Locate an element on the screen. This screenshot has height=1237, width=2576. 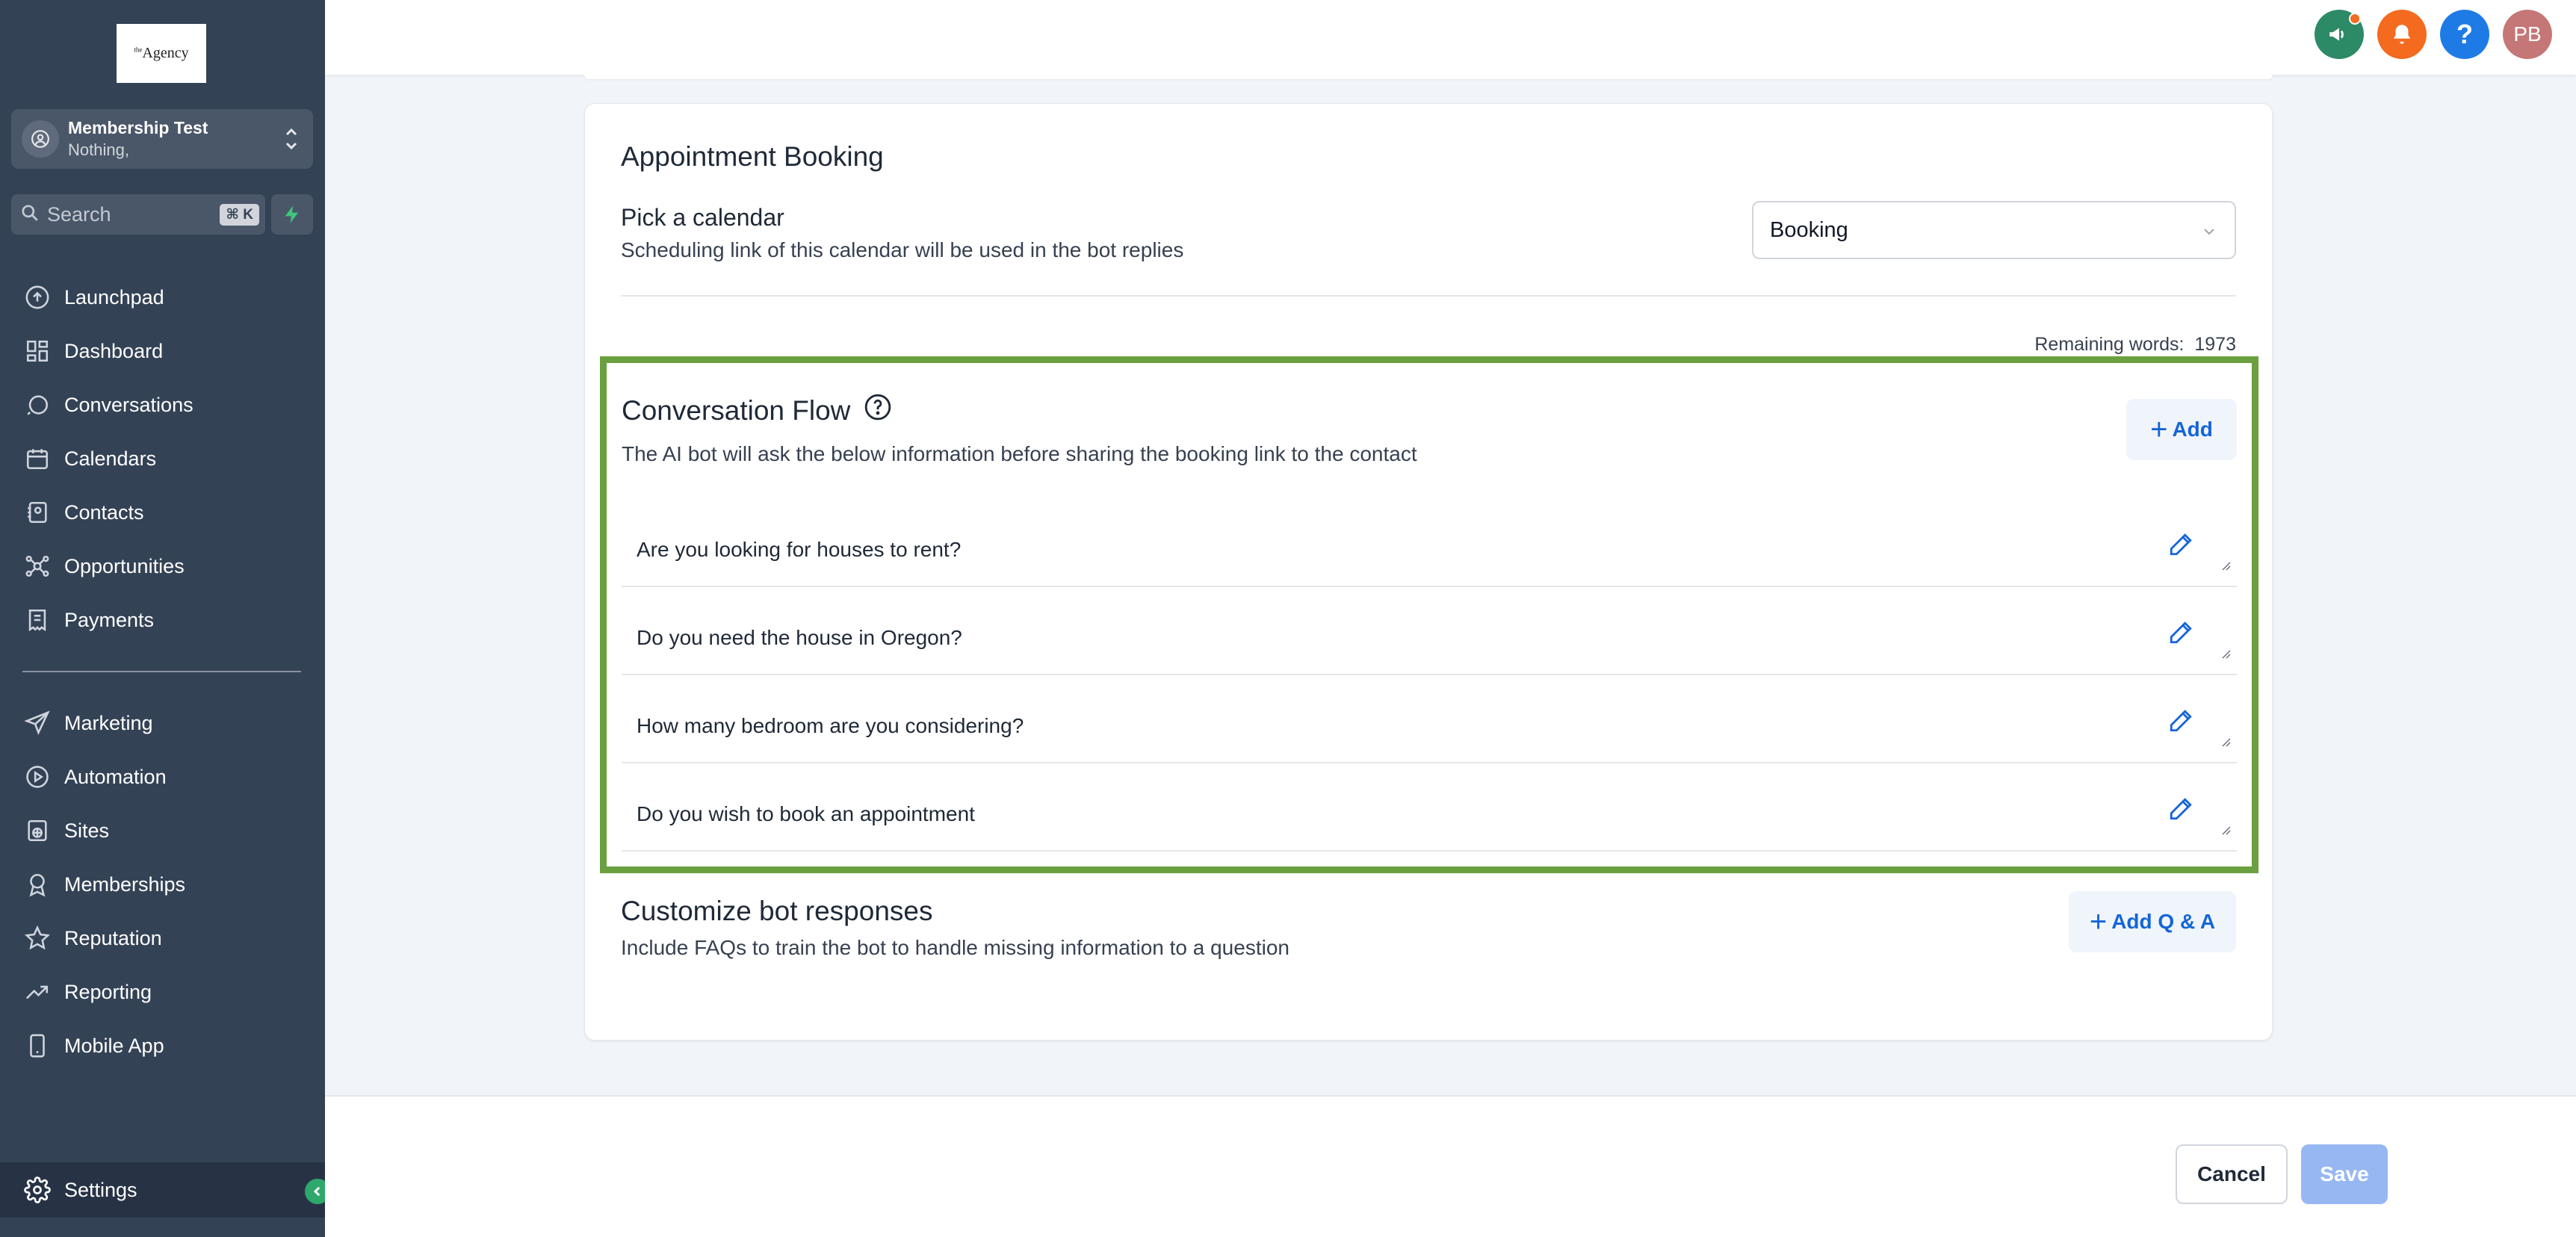
save-button: Save is located at coordinates (2344, 1174).